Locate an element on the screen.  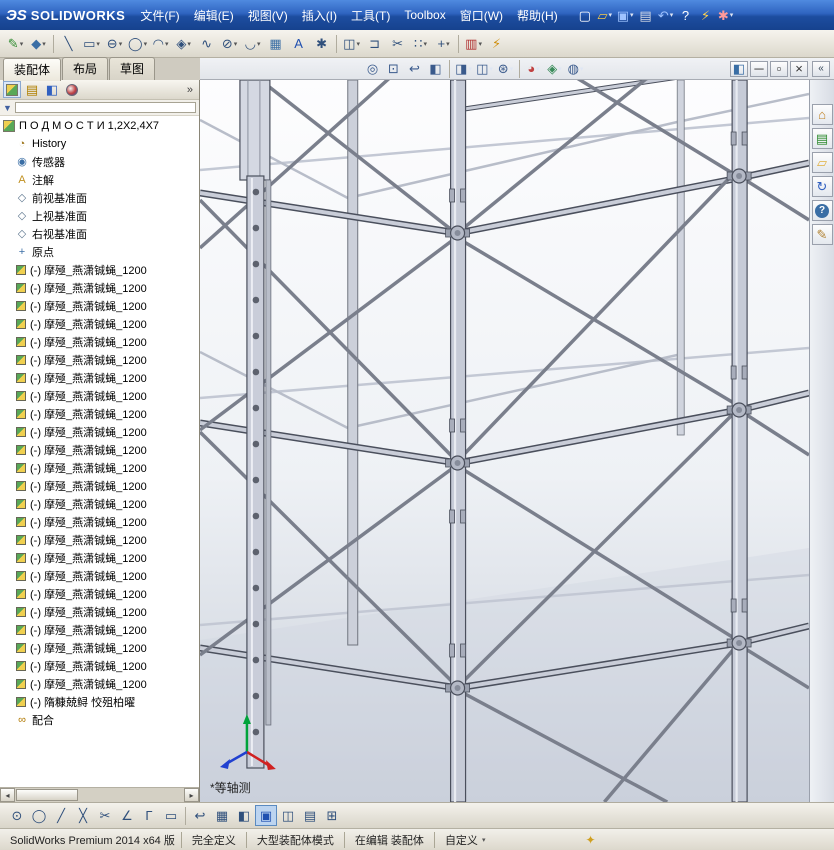
options-icon: ✱ ▾ is located at coordinates (726, 15).